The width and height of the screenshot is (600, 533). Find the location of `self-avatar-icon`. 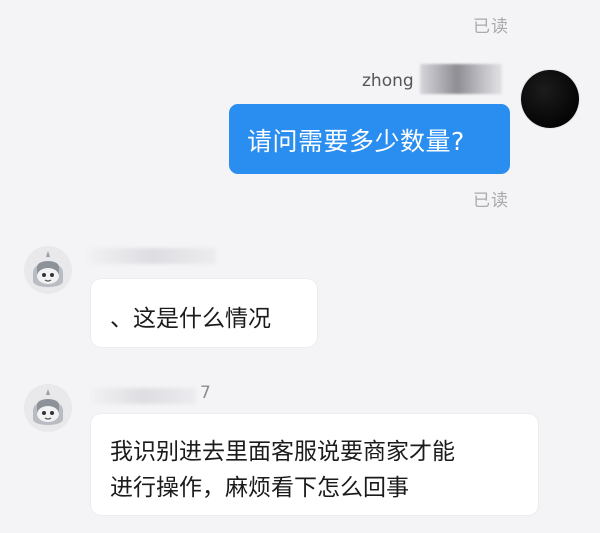

self-avatar-icon is located at coordinates (550, 99).